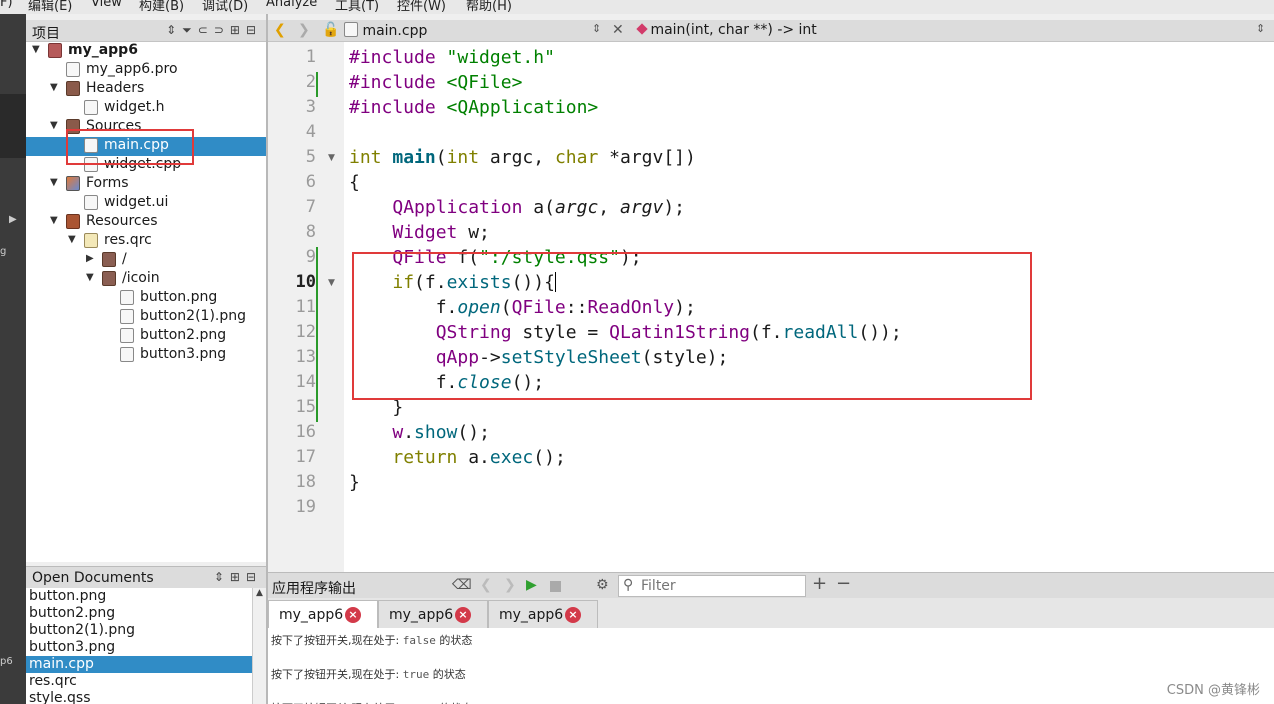  Describe the element at coordinates (447, 674) in the screenshot. I see `output-line-suffix: 的状态` at that location.